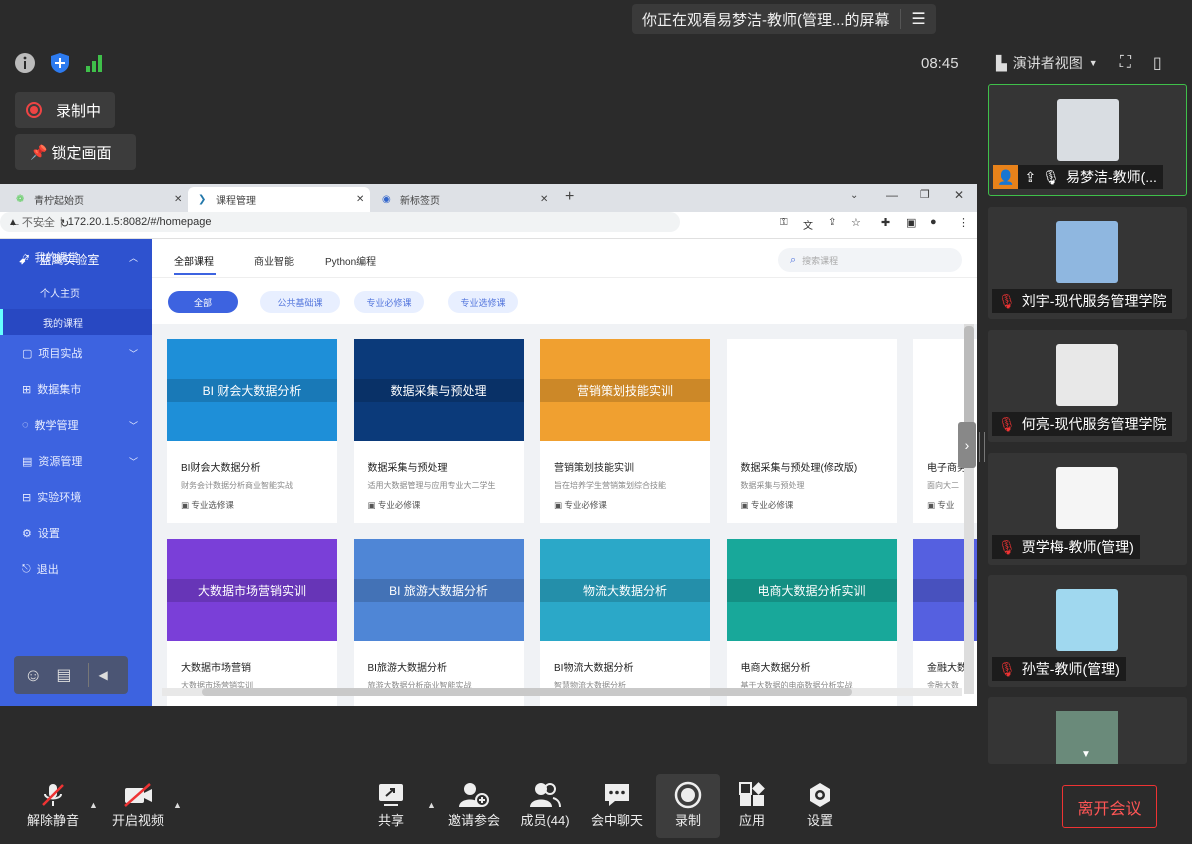  What do you see at coordinates (870, 260) in the screenshot?
I see `search-input: ⌕ 搜索课程` at bounding box center [870, 260].